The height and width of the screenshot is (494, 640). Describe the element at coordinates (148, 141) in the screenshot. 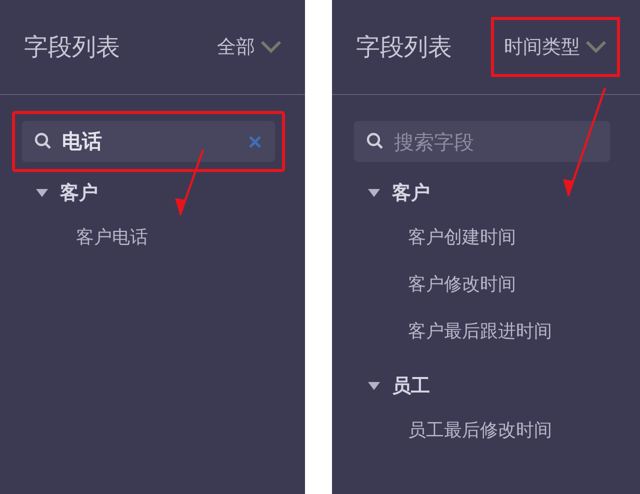

I see `search-field: 电话` at that location.